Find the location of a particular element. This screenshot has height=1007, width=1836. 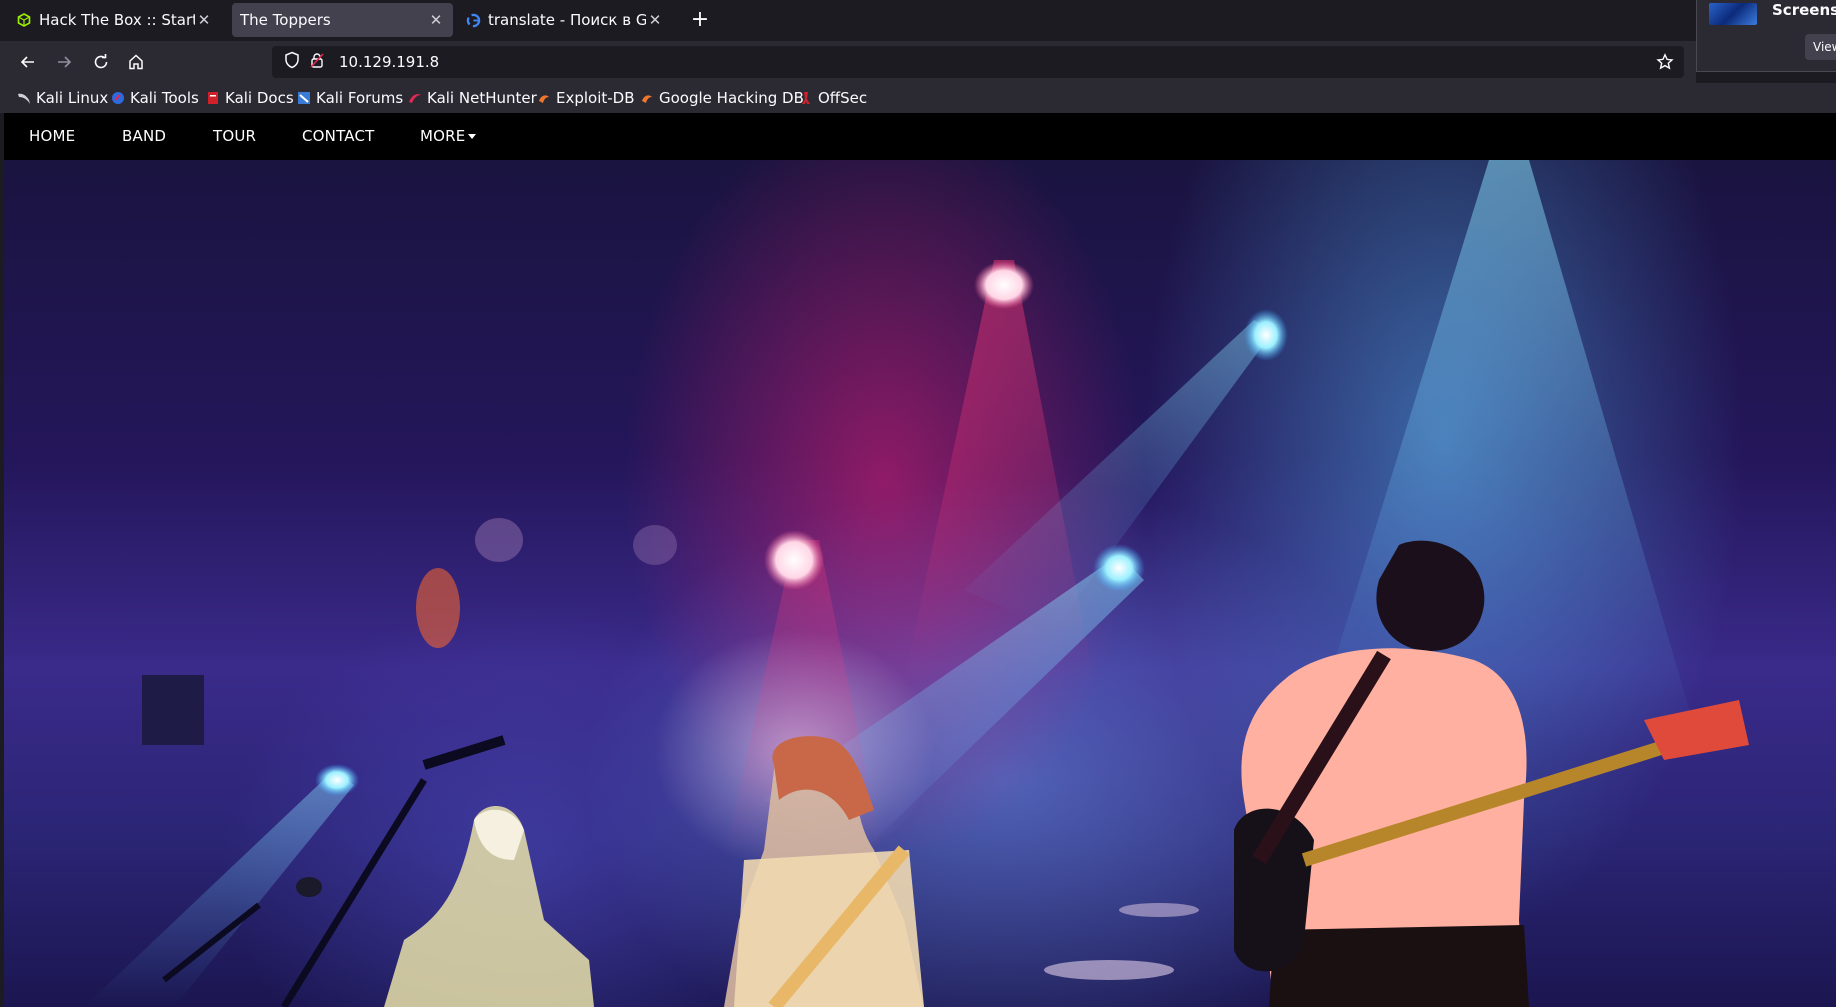

kali-tools-icon is located at coordinates (118, 98).